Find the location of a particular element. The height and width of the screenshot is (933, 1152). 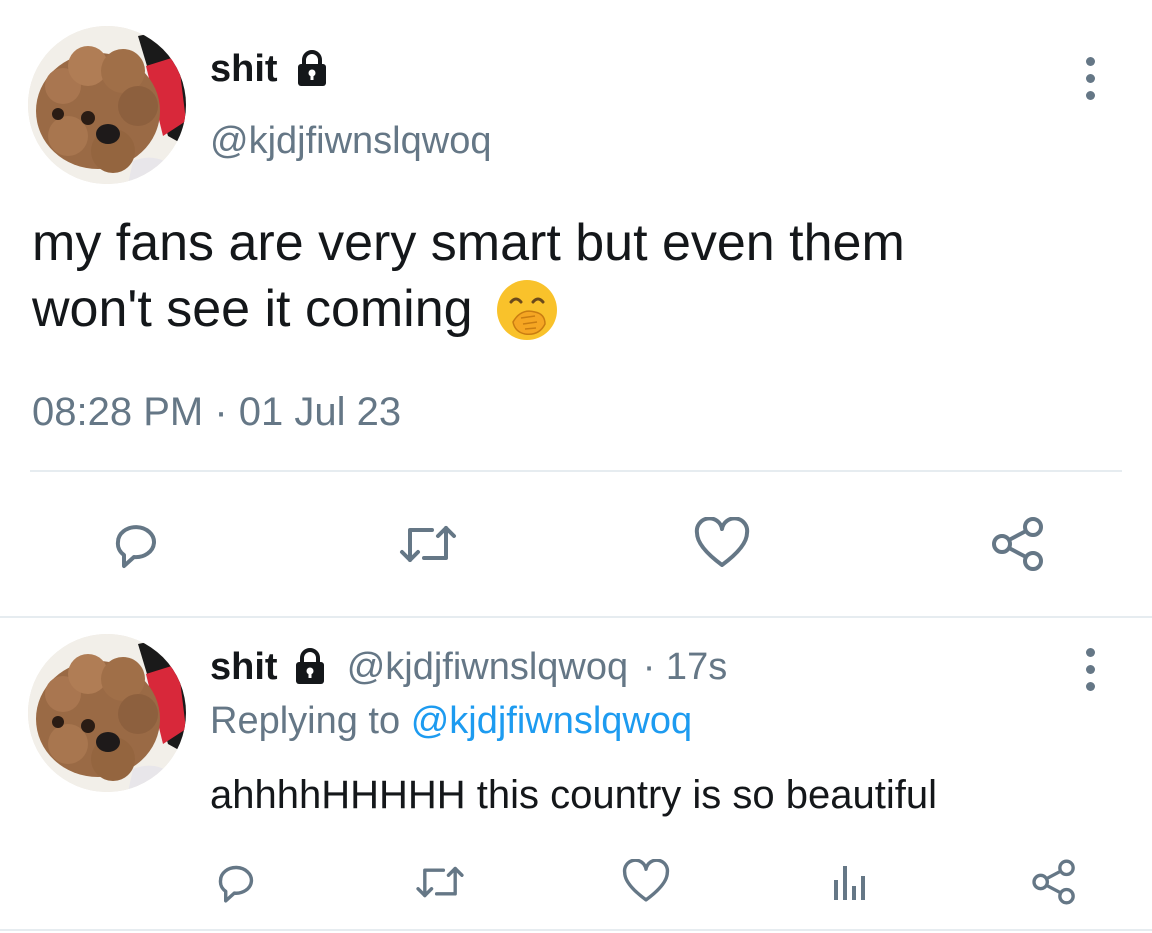

reply-share-button is located at coordinates (1054, 882).